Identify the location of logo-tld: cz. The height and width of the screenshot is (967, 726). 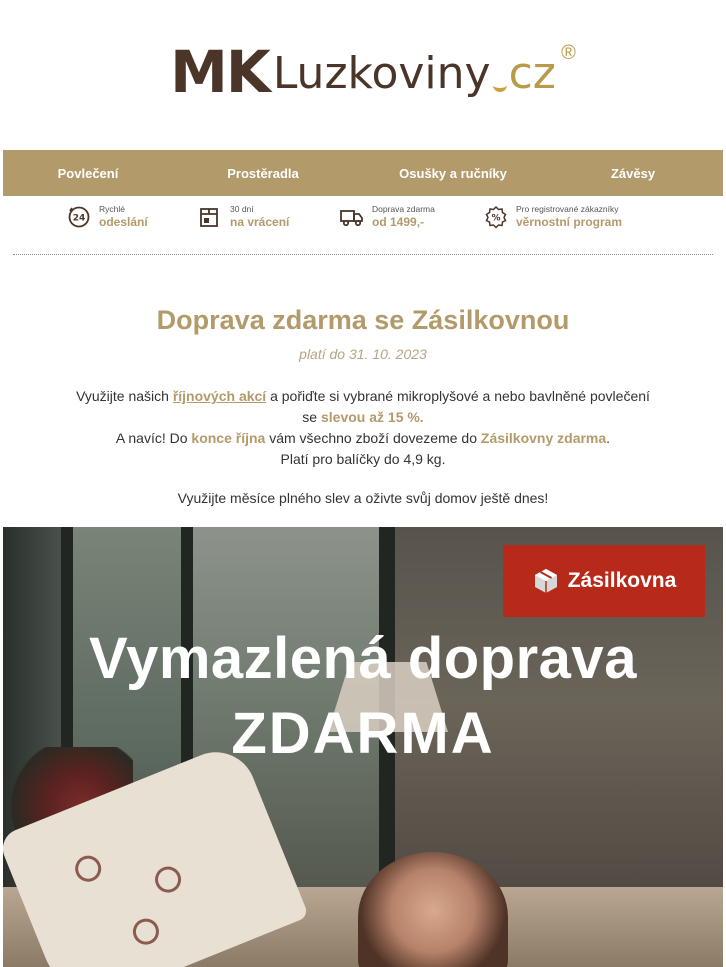
(532, 73).